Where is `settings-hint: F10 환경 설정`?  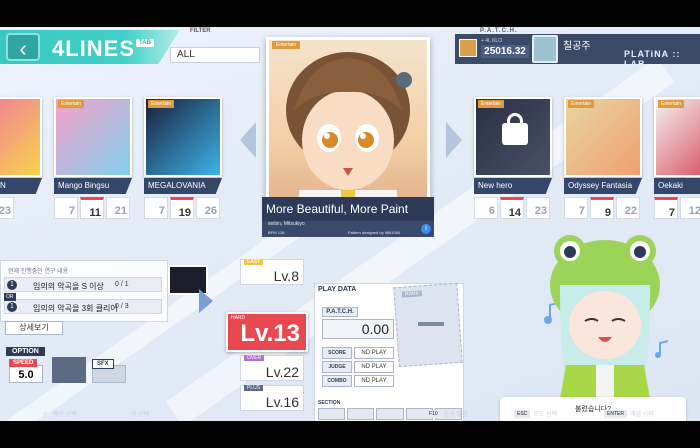 settings-hint: F10 환경 설정 is located at coordinates (446, 413).